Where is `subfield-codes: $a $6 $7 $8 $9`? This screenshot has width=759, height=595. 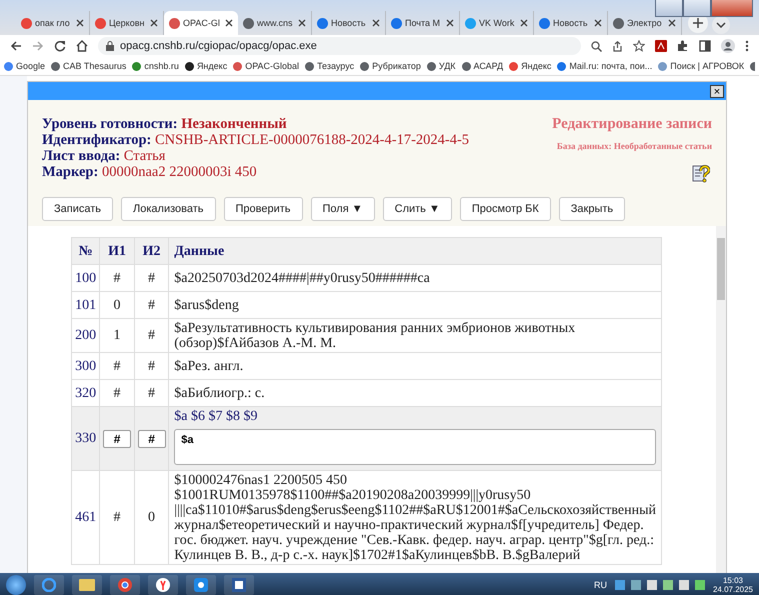
subfield-codes: $a $6 $7 $8 $9 is located at coordinates (216, 416).